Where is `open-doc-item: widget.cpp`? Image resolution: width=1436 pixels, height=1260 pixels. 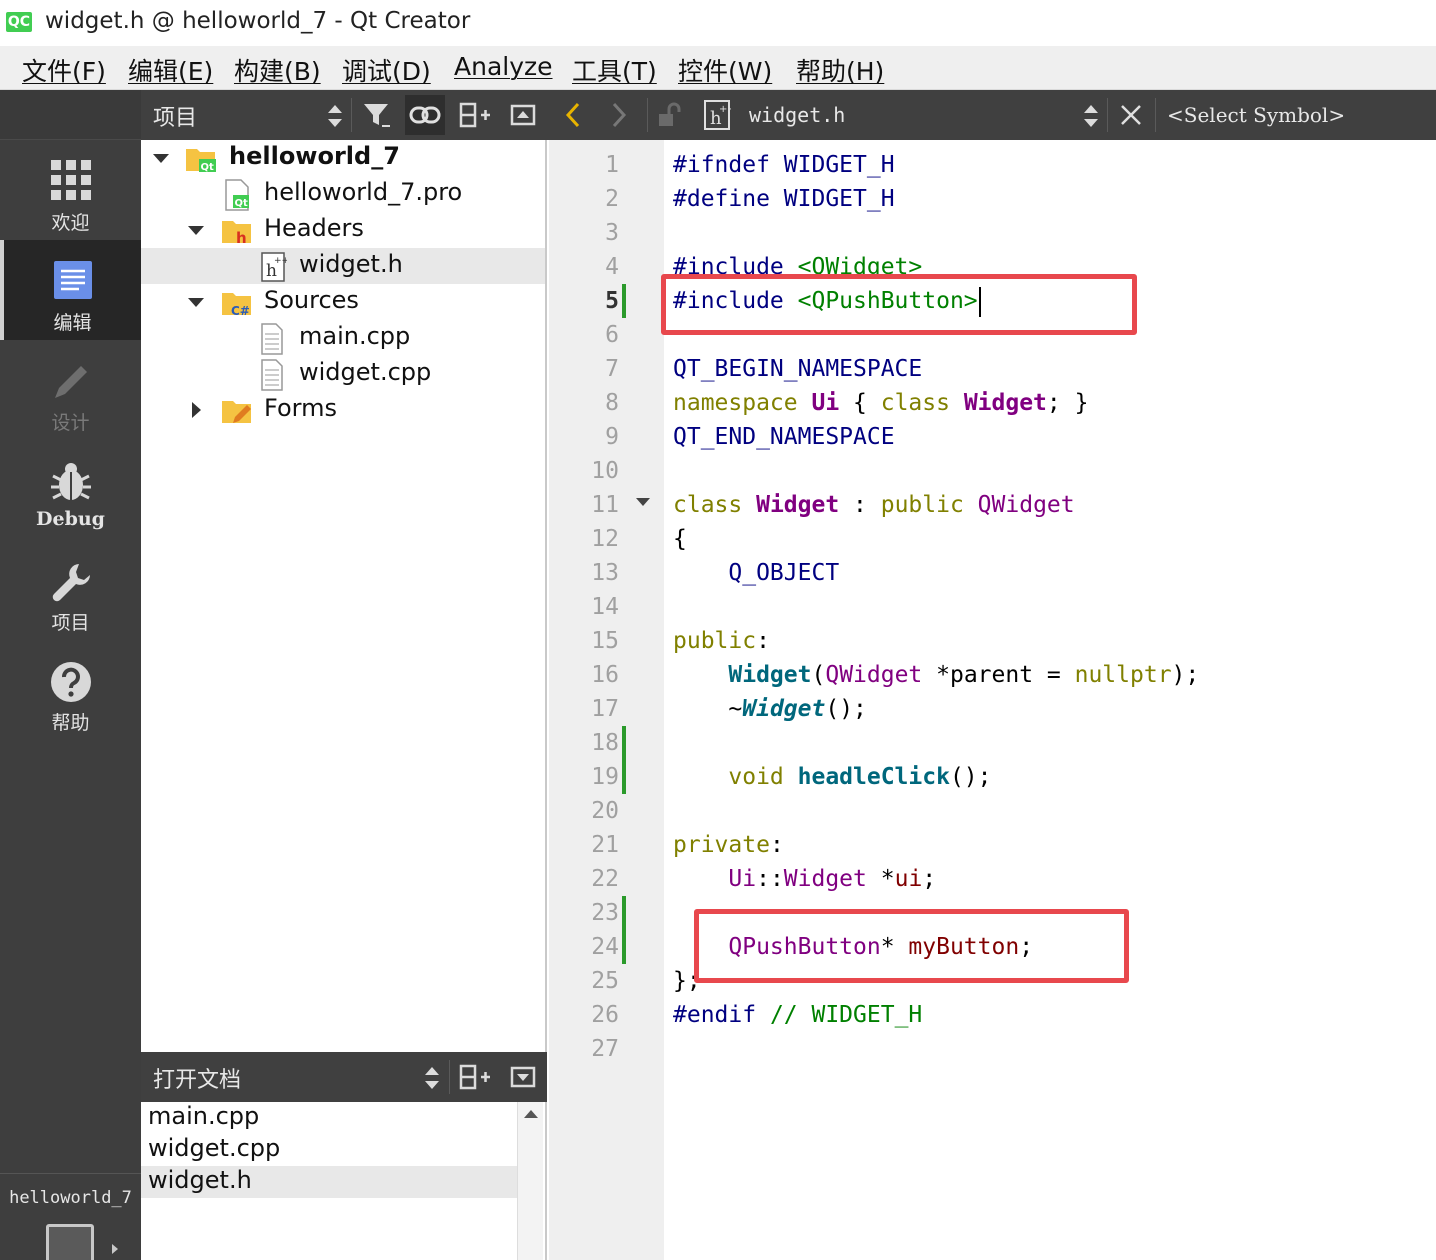 open-doc-item: widget.cpp is located at coordinates (330, 1150).